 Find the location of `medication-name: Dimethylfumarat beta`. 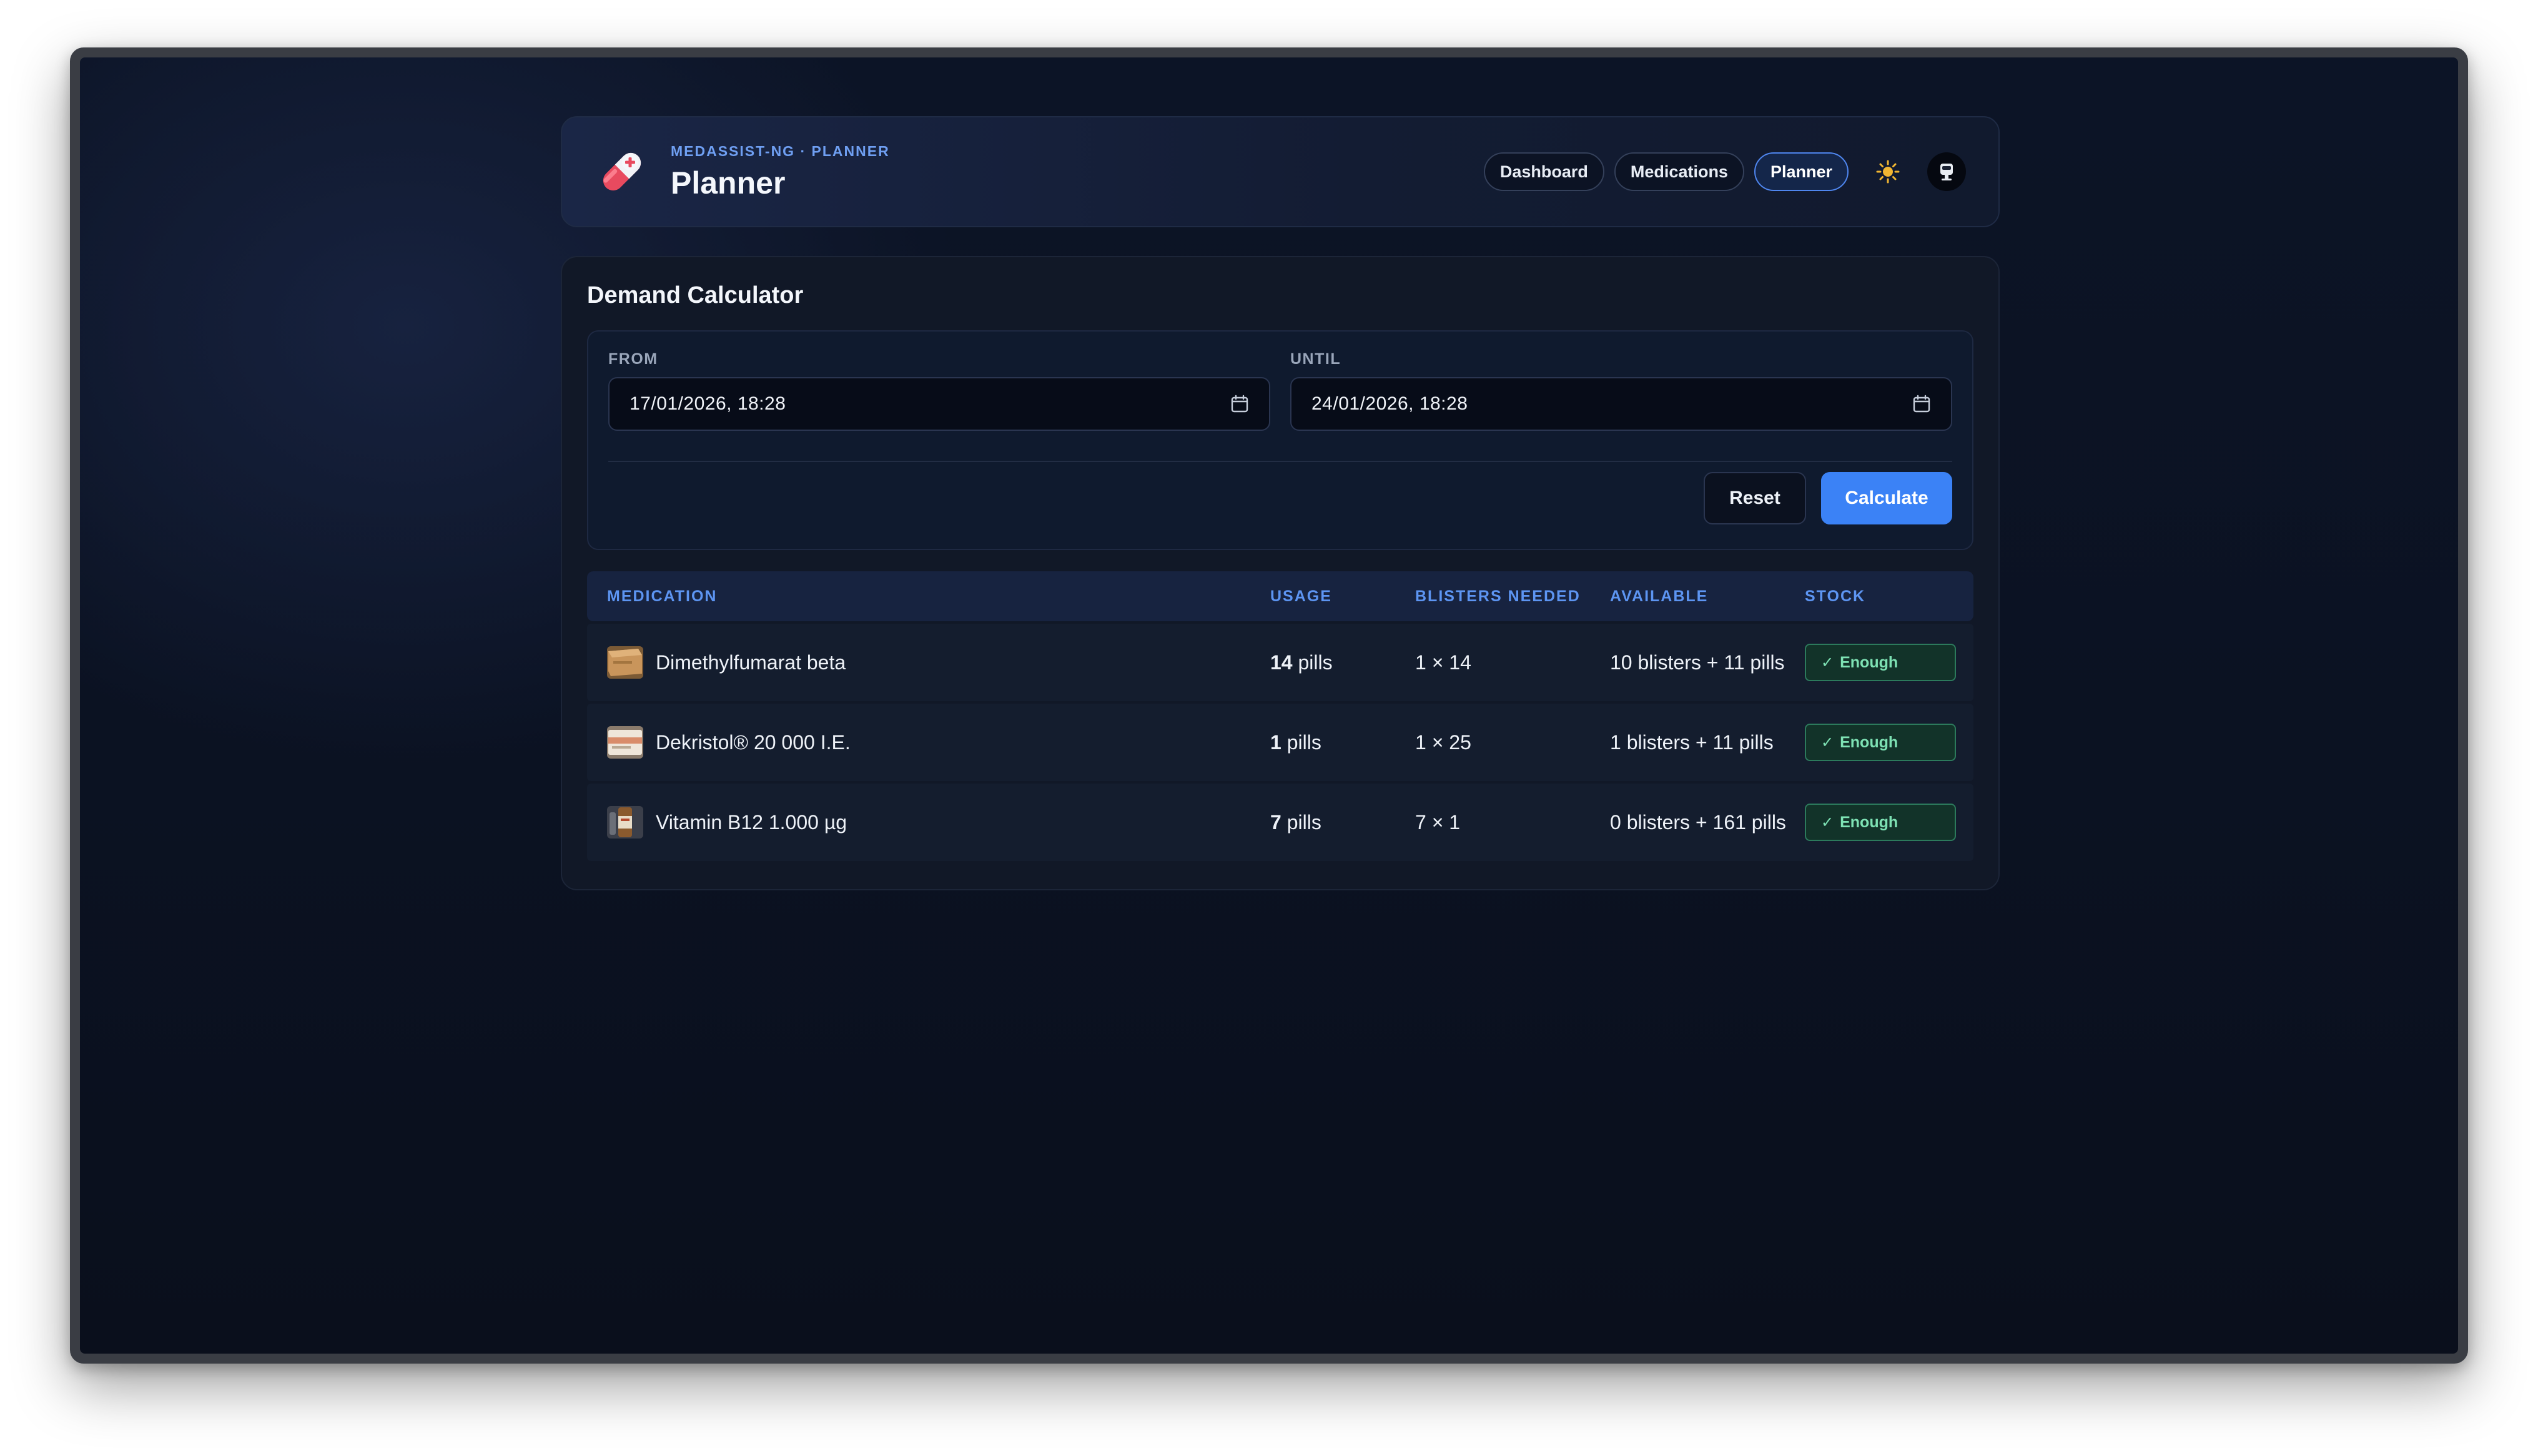

medication-name: Dimethylfumarat beta is located at coordinates (751, 662).